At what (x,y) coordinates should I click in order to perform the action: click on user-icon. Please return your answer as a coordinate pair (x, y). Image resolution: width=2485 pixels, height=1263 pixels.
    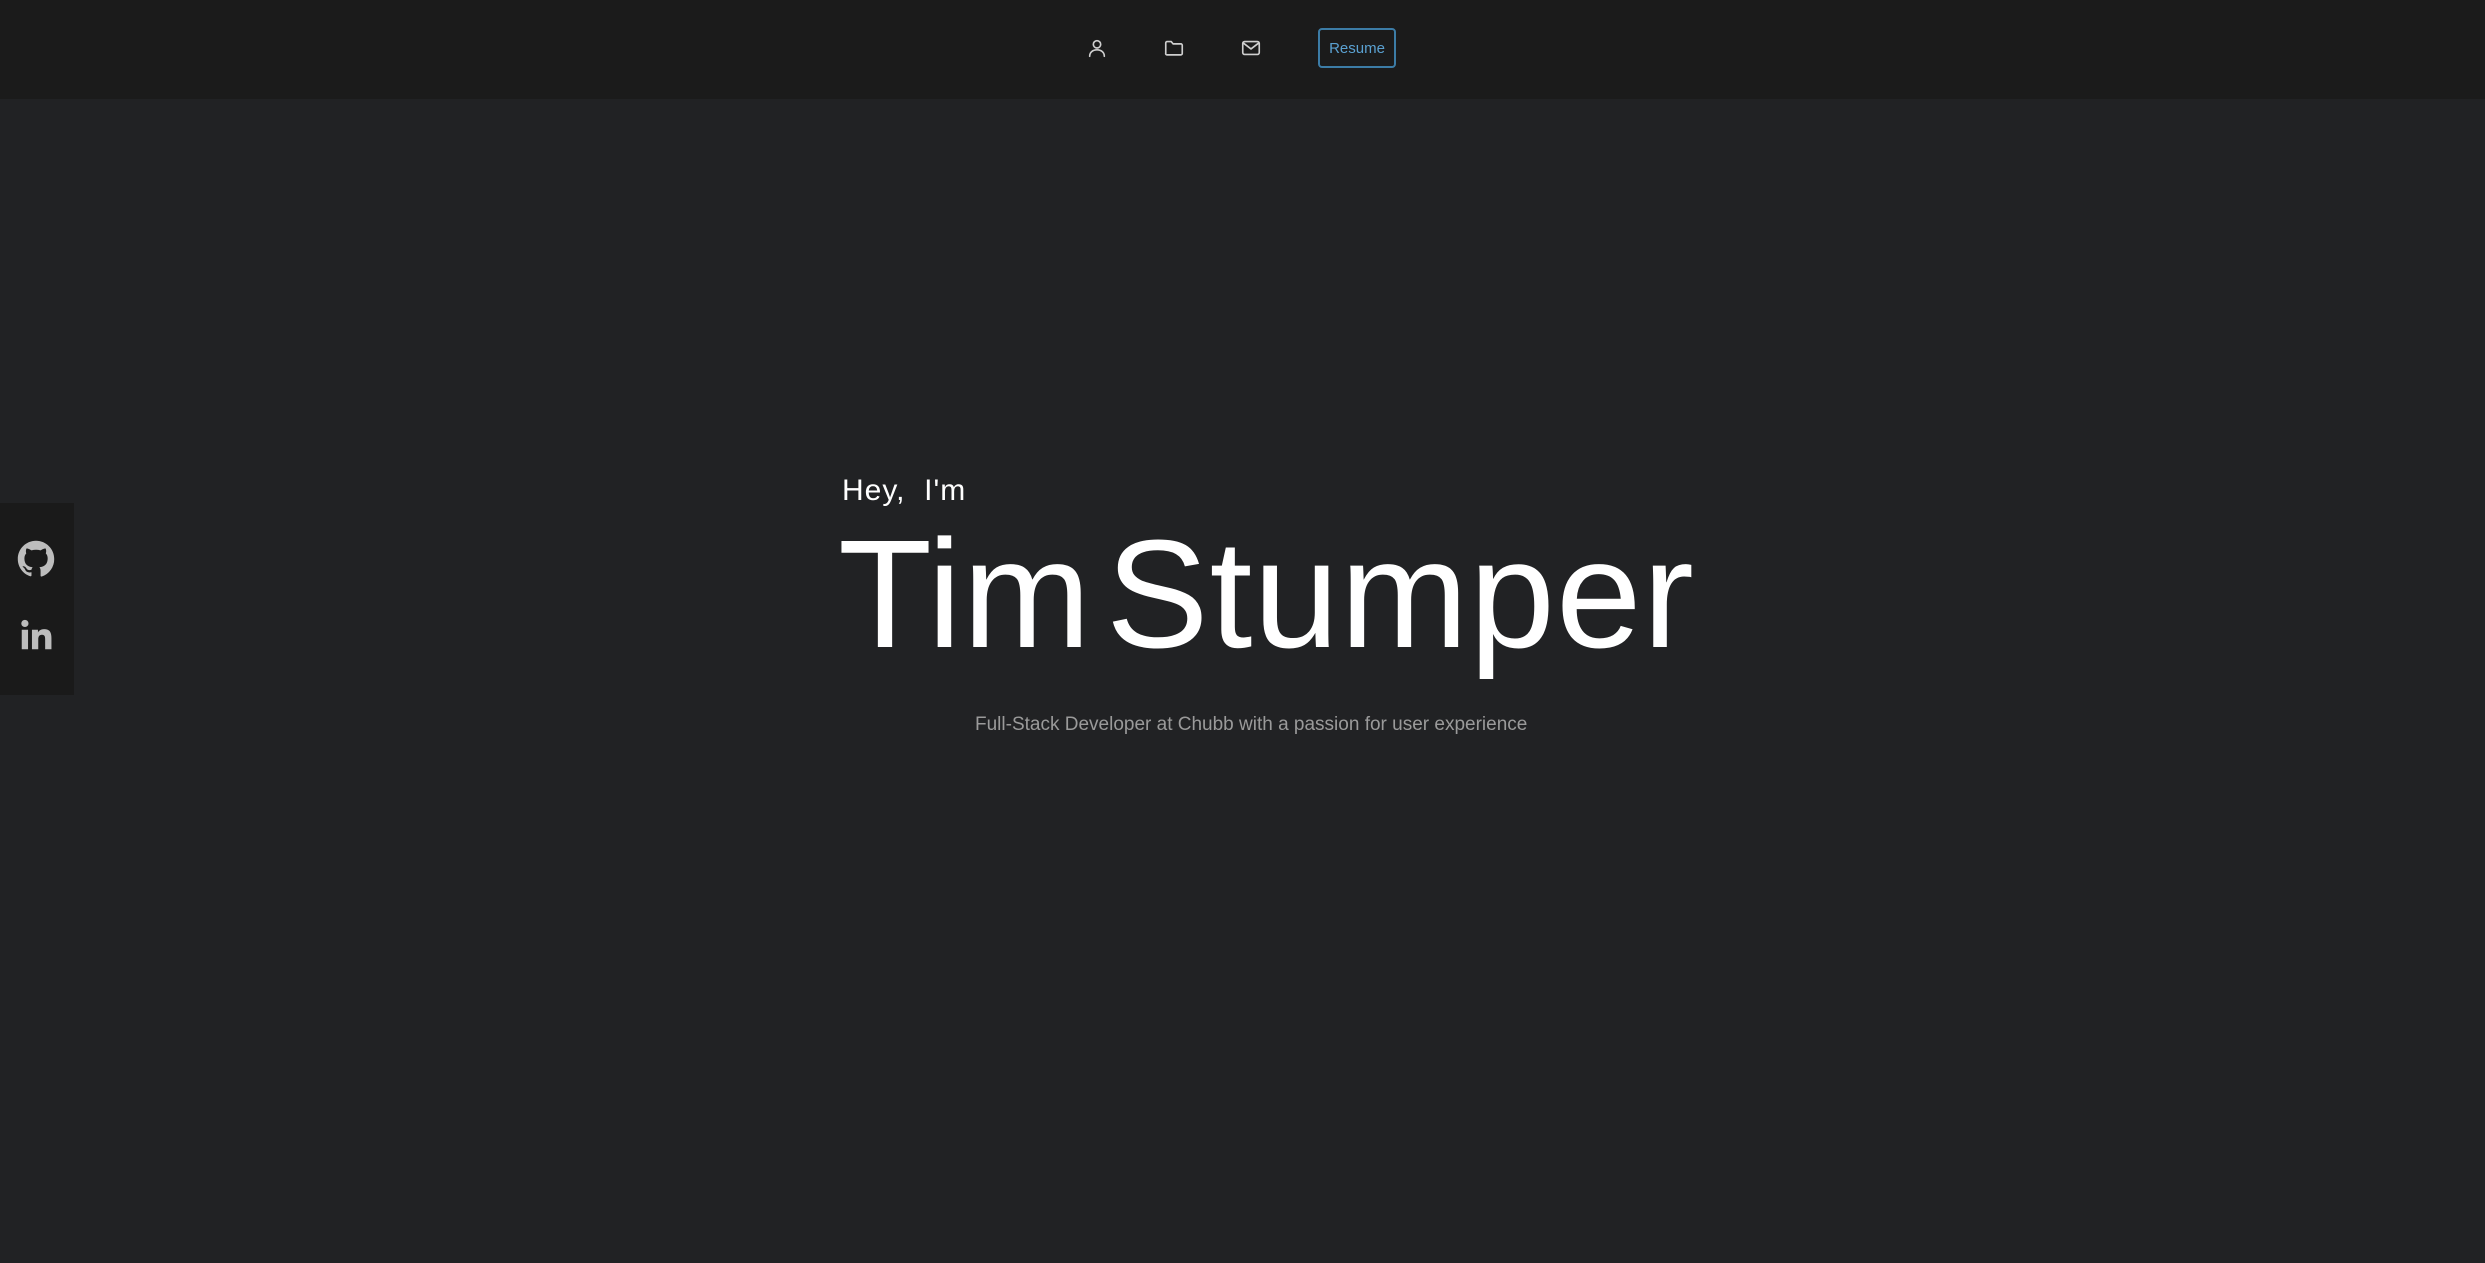
    Looking at the image, I should click on (1097, 48).